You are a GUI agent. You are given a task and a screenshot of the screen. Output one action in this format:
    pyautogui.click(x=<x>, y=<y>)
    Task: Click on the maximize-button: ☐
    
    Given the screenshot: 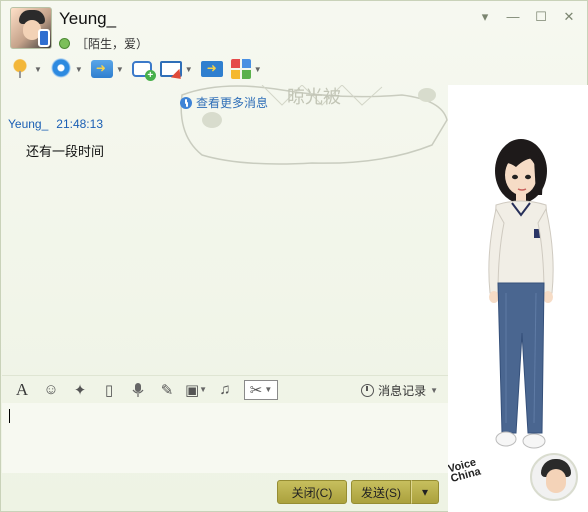 What is the action you would take?
    pyautogui.click(x=541, y=17)
    